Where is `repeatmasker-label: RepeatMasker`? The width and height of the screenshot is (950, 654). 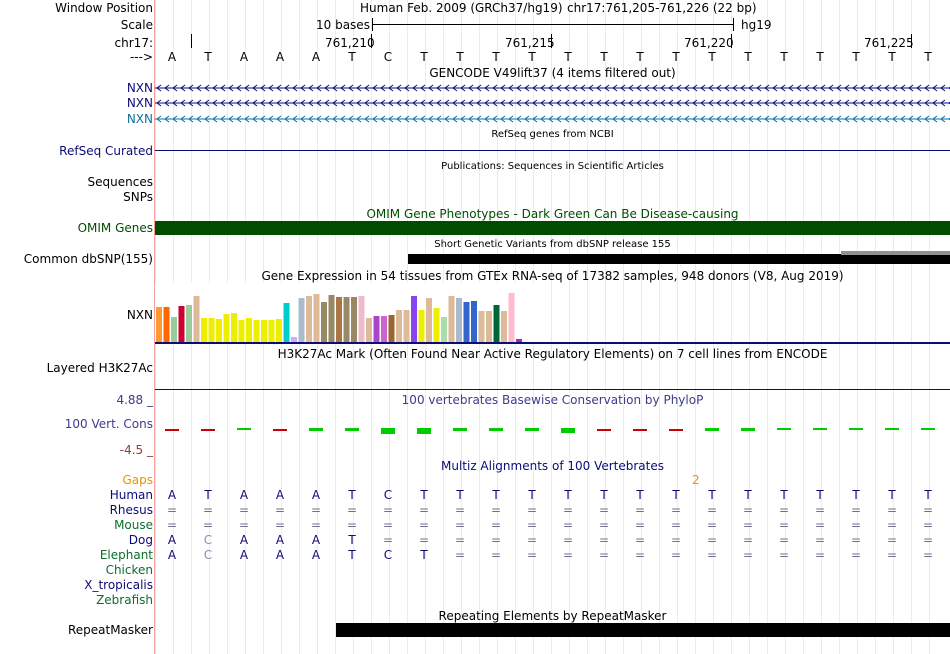
repeatmasker-label: RepeatMasker is located at coordinates (110, 630).